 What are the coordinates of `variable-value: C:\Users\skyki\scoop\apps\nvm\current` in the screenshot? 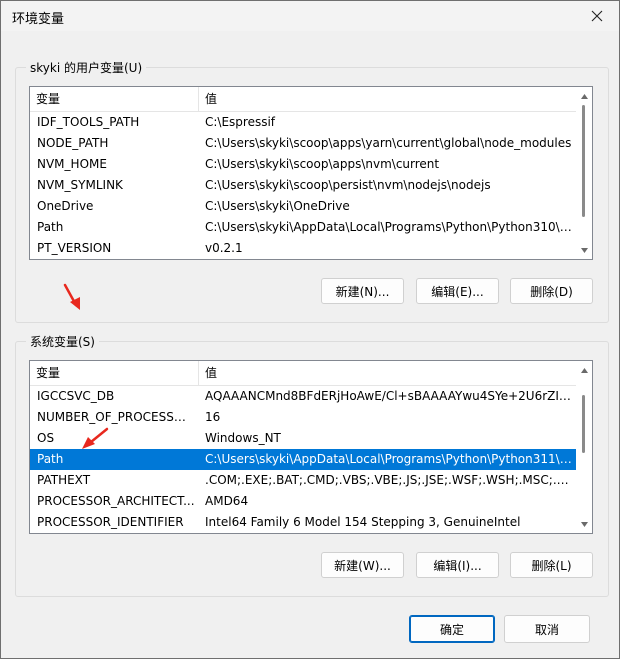 It's located at (322, 164).